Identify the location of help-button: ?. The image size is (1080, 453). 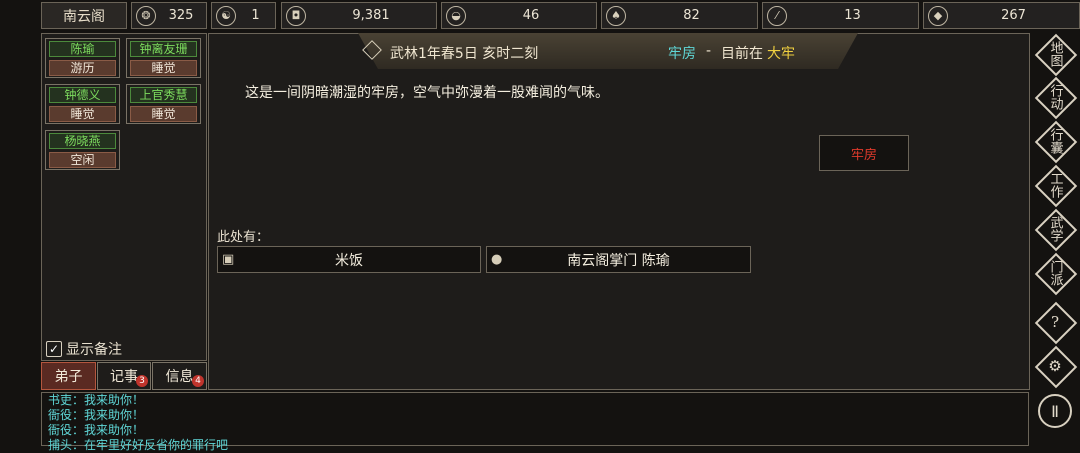
(1056, 323).